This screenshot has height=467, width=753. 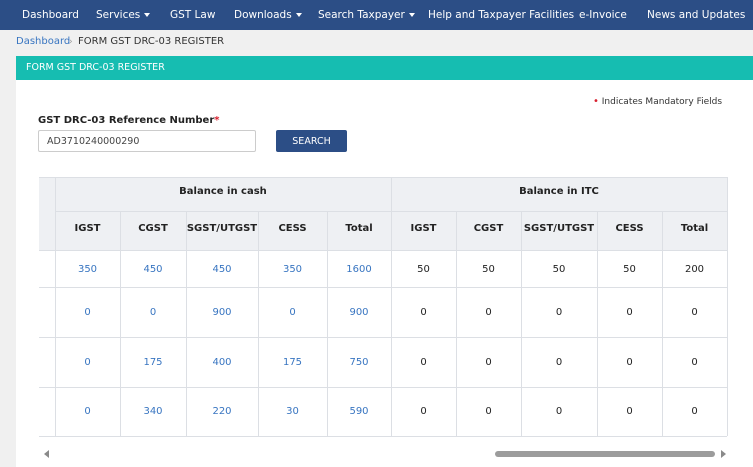 I want to click on nav-dashboard-label: Dashboard, so click(x=50, y=15).